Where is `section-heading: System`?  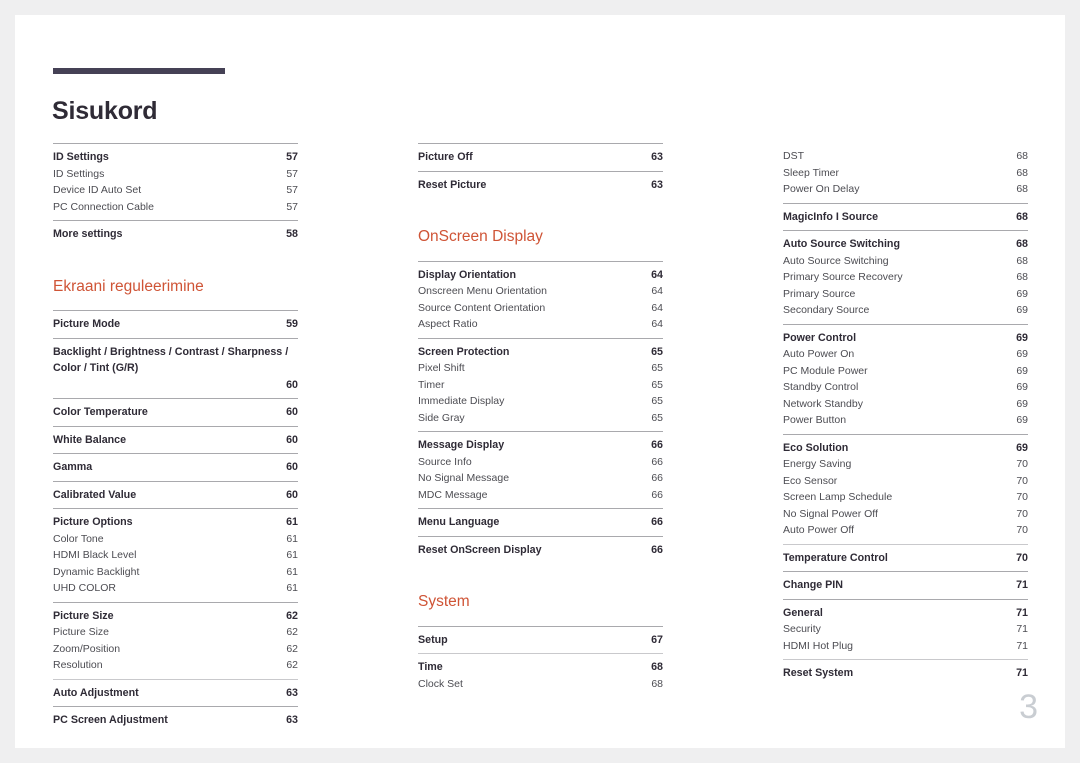
section-heading: System is located at coordinates (444, 602).